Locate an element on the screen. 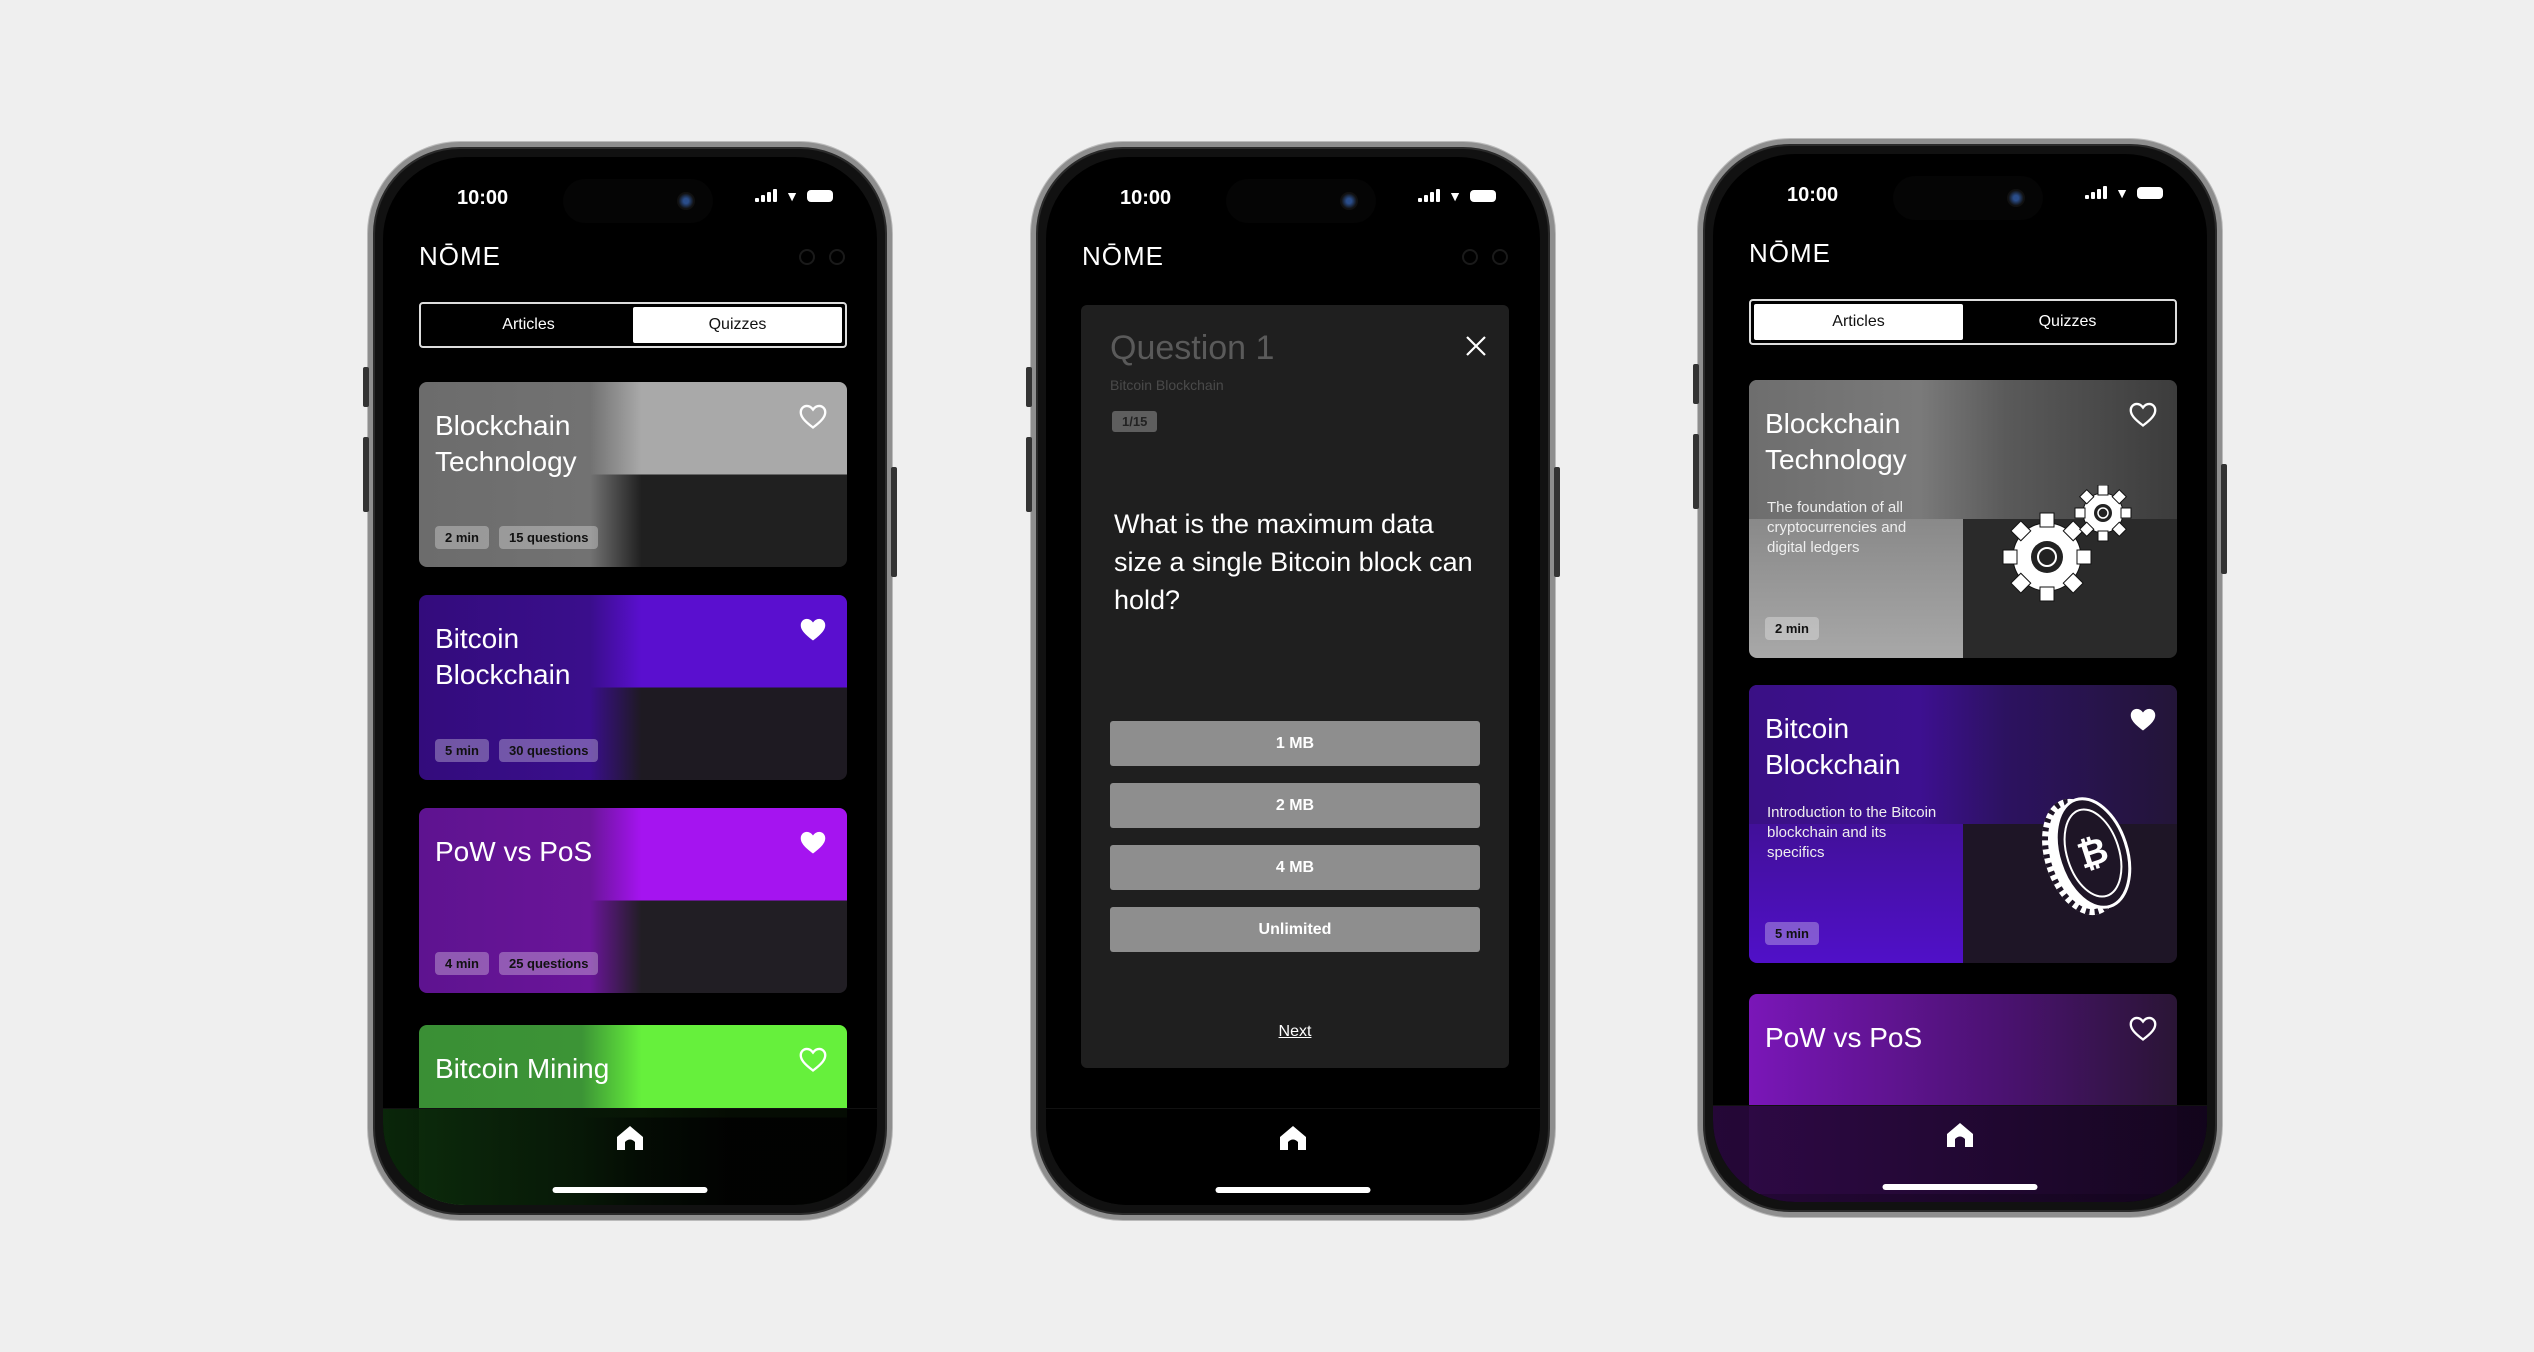  answer-button: 1 MB is located at coordinates (1295, 743).